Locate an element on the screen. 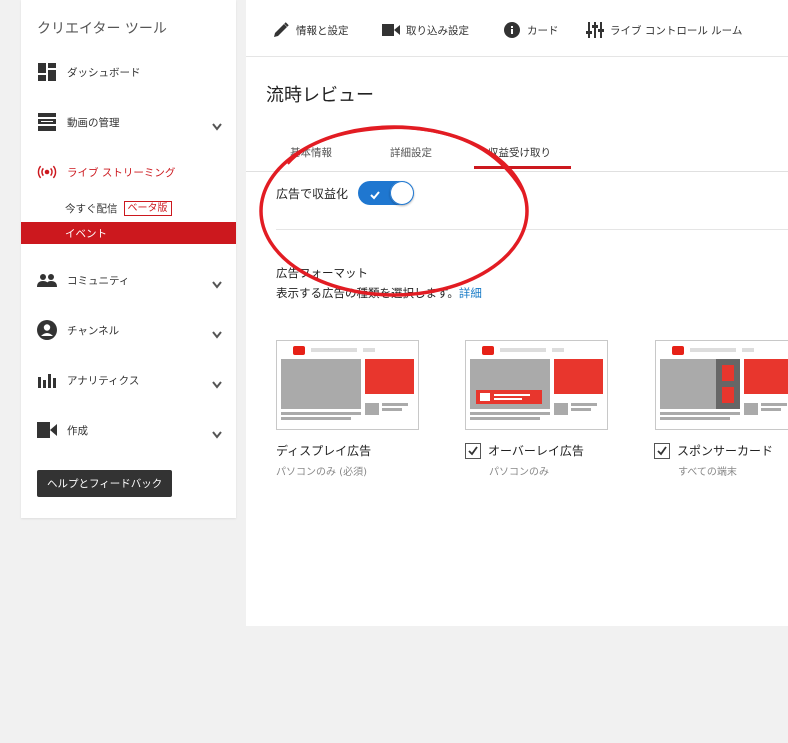 This screenshot has height=743, width=788. format-name: ディスプレイ広告 is located at coordinates (324, 451).